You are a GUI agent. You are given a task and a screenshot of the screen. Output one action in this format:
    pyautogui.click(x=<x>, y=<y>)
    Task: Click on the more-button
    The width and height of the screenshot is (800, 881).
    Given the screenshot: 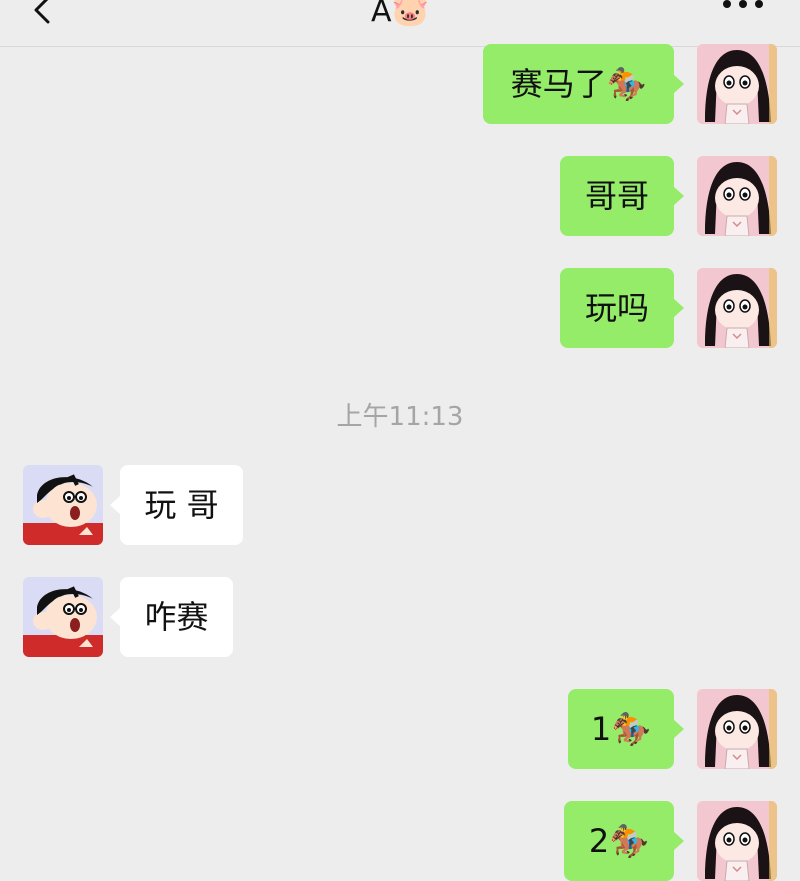 What is the action you would take?
    pyautogui.click(x=743, y=11)
    